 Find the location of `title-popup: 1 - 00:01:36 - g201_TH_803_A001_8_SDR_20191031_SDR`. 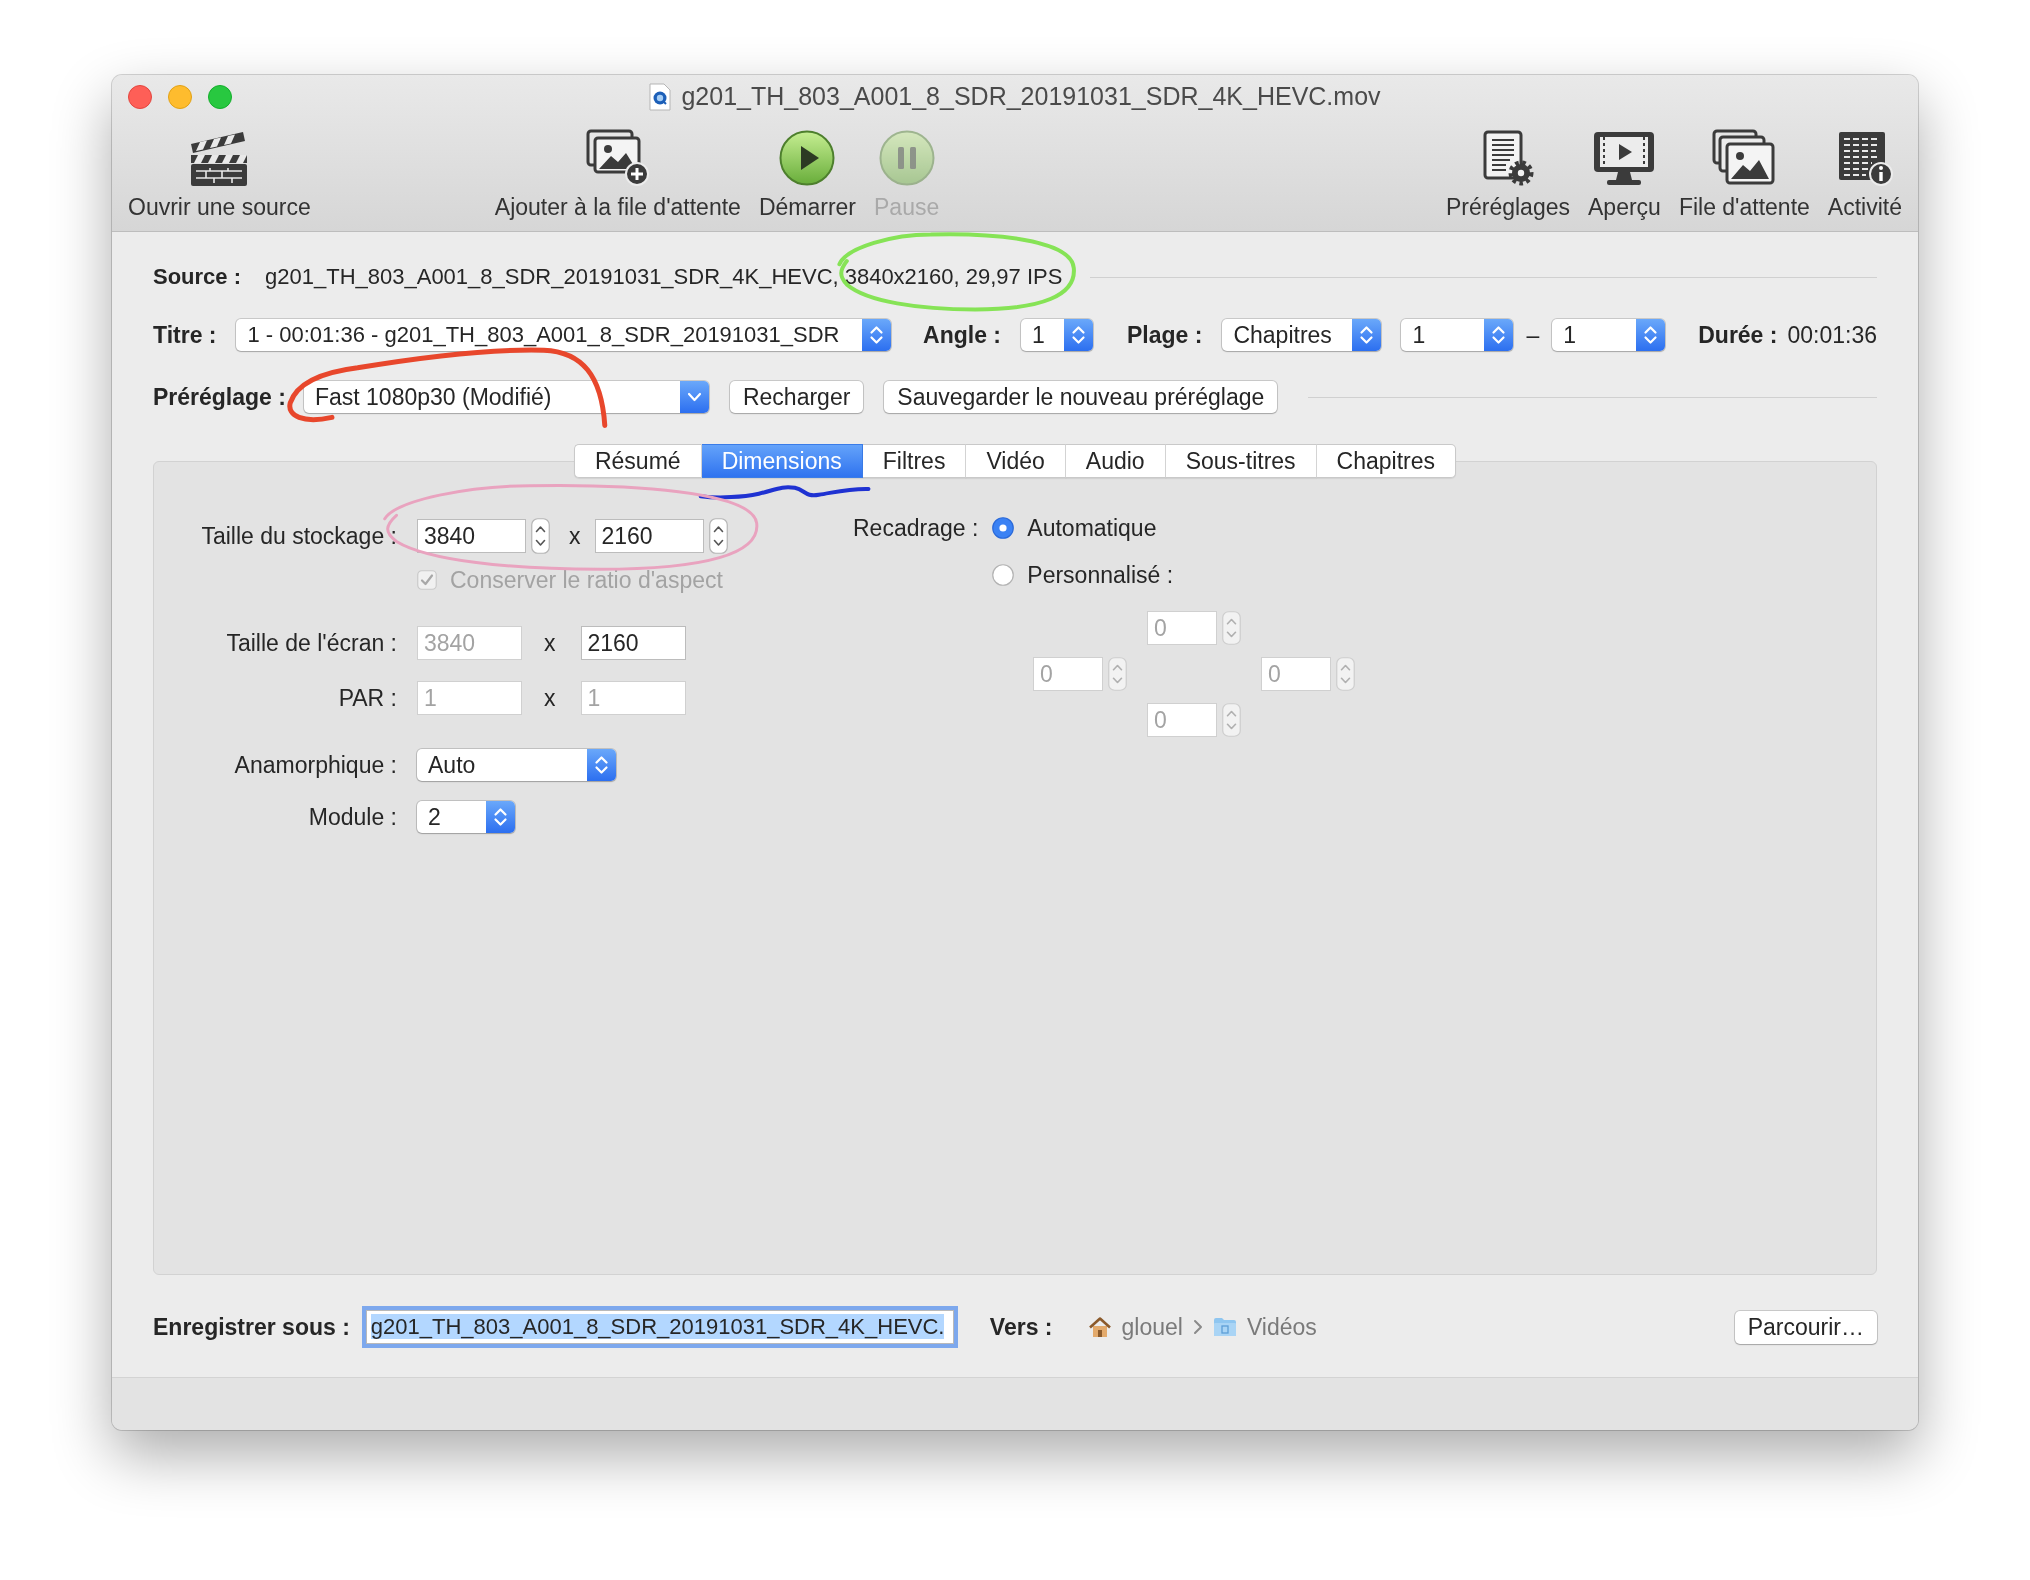

title-popup: 1 - 00:01:36 - g201_TH_803_A001_8_SDR_20191031_SDR is located at coordinates (564, 335).